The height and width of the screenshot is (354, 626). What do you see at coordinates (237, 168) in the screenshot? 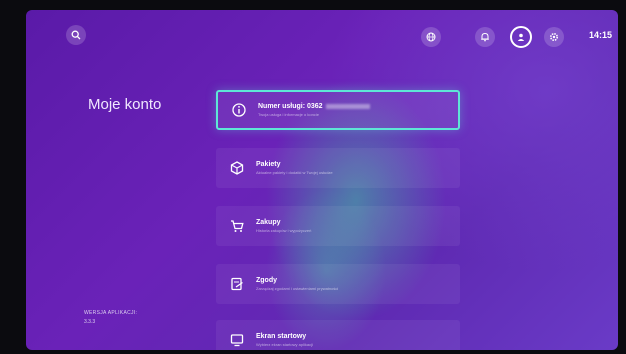
I see `package-icon` at bounding box center [237, 168].